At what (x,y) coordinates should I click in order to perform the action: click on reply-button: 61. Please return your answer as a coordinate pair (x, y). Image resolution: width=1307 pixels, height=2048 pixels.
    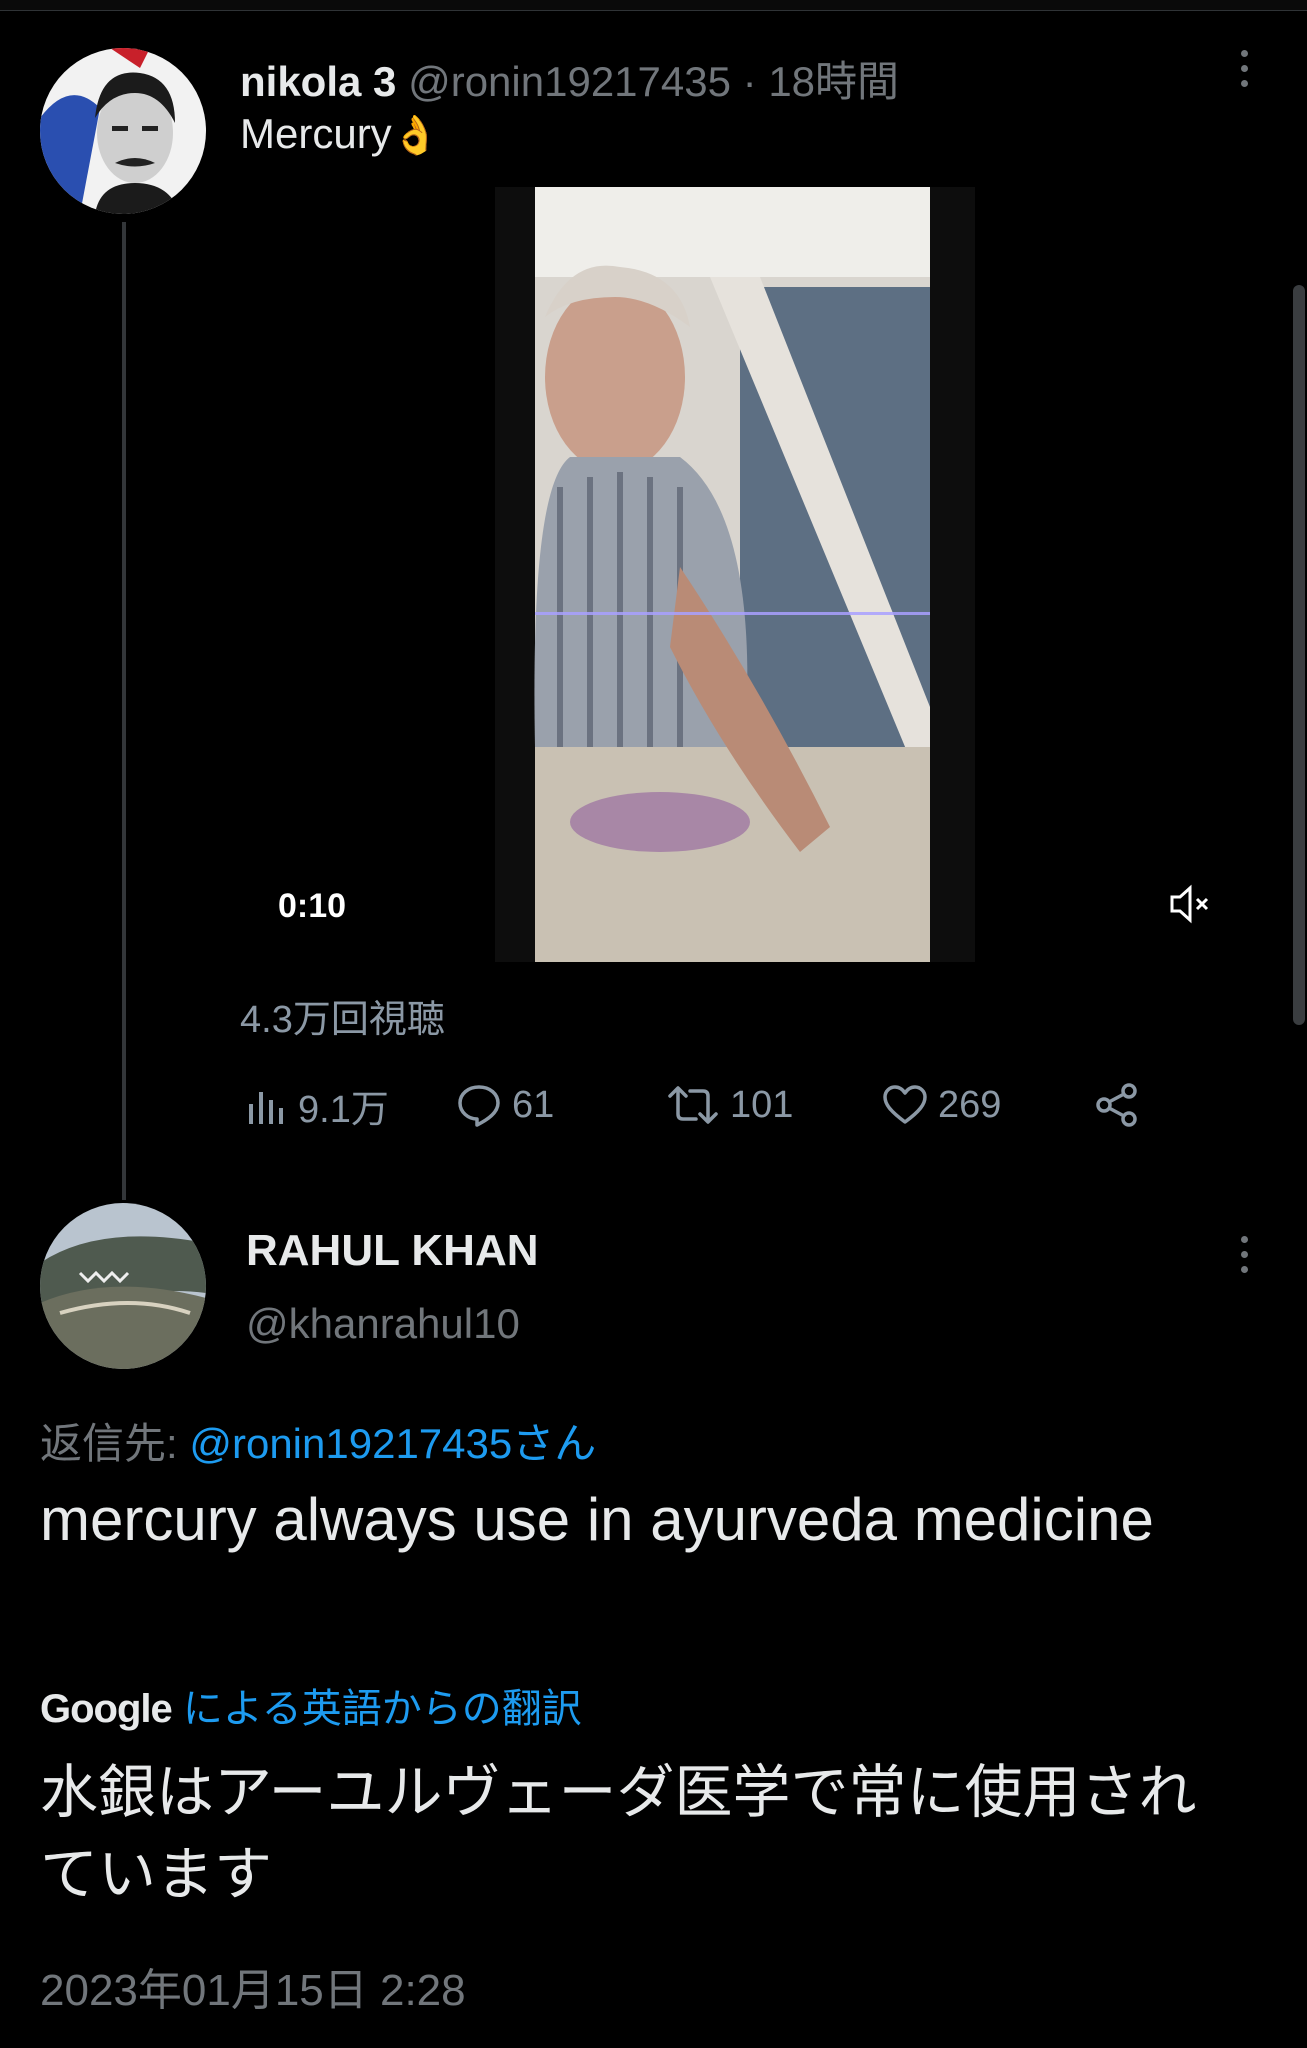
    Looking at the image, I should click on (505, 1105).